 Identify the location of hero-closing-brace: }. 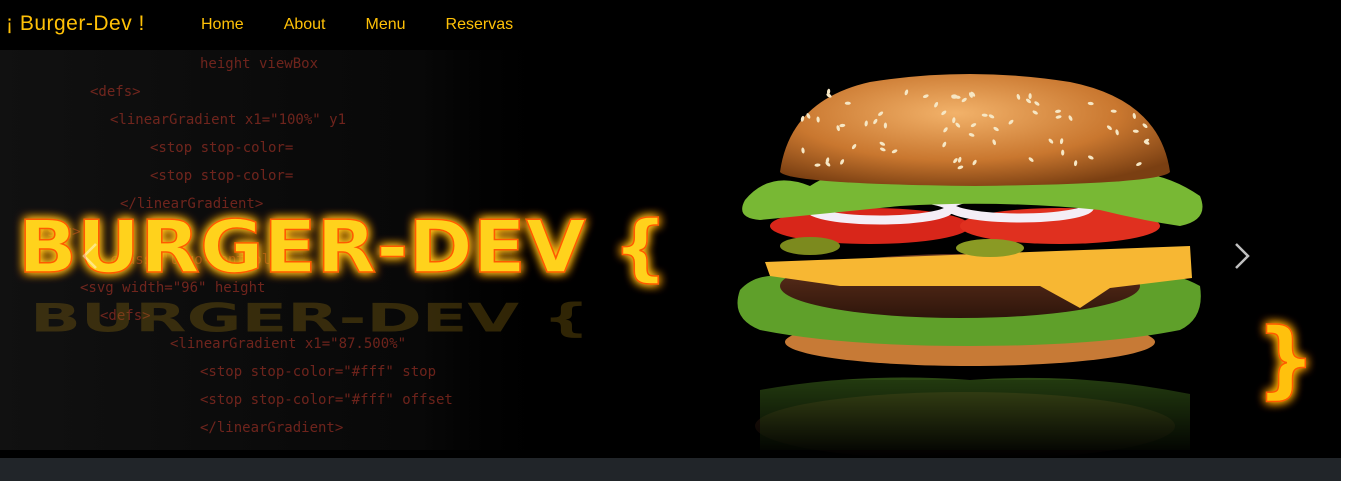
(1286, 359).